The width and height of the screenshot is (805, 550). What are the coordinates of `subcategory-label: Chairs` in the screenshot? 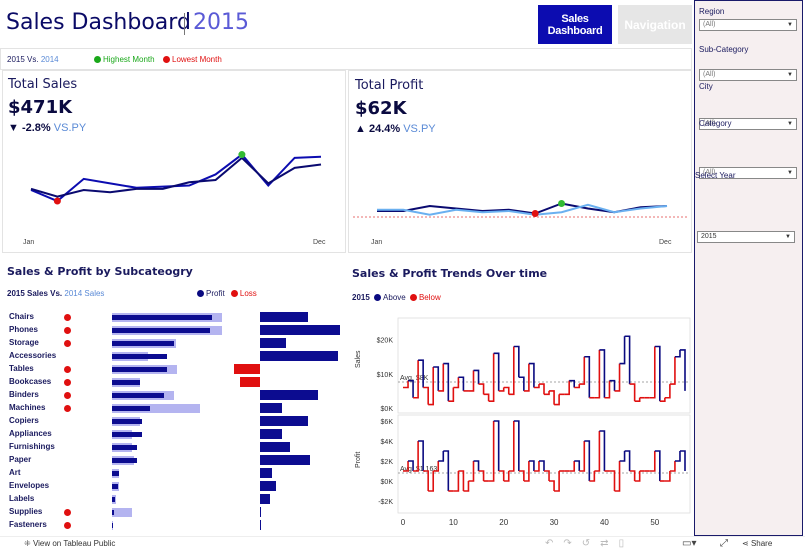 It's located at (21, 316).